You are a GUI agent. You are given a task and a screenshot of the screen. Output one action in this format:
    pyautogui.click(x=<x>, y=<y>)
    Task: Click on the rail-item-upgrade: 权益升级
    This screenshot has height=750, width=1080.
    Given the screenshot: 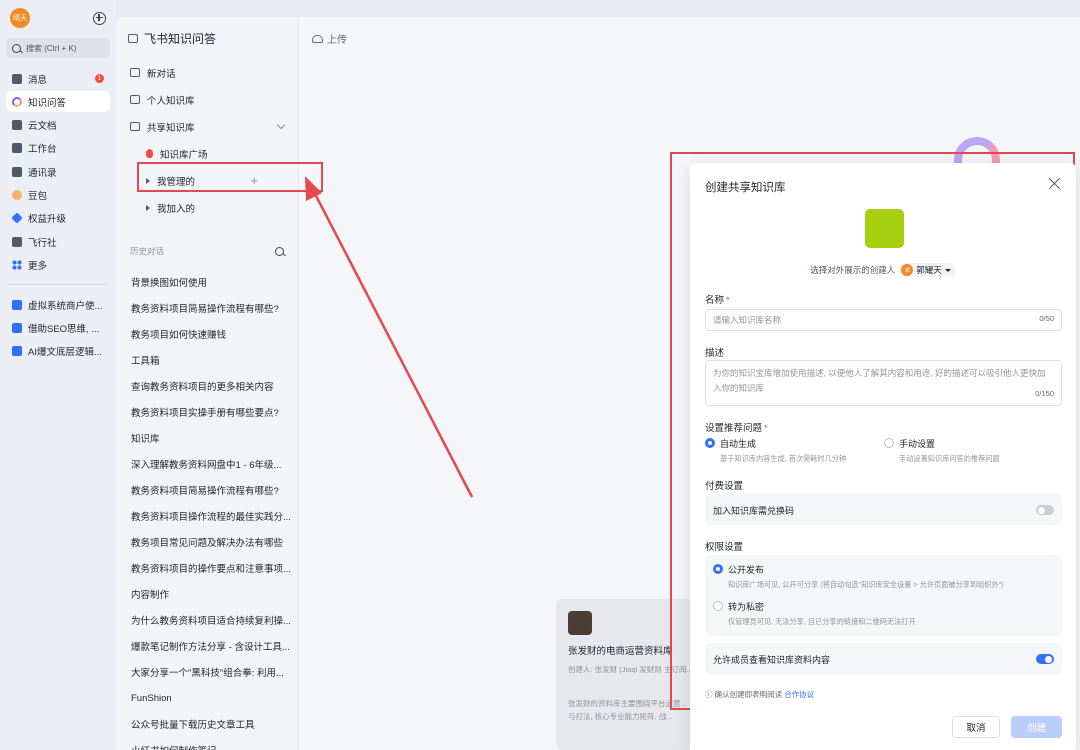 What is the action you would take?
    pyautogui.click(x=58, y=218)
    